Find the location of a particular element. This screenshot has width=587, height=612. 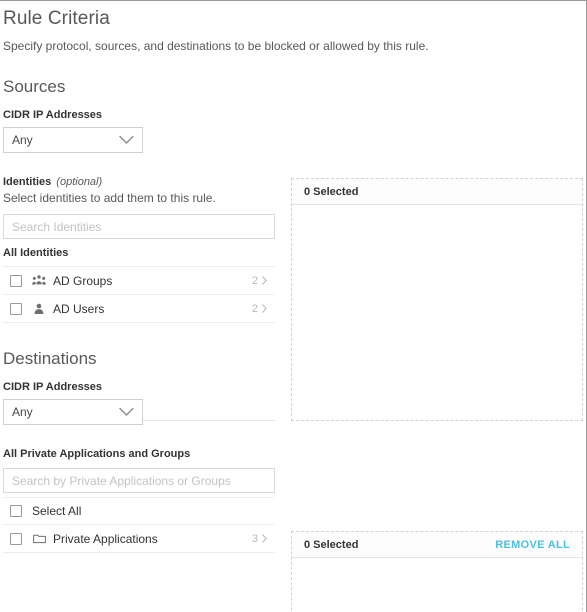

list-item: Private Applications 3 is located at coordinates (139, 539).